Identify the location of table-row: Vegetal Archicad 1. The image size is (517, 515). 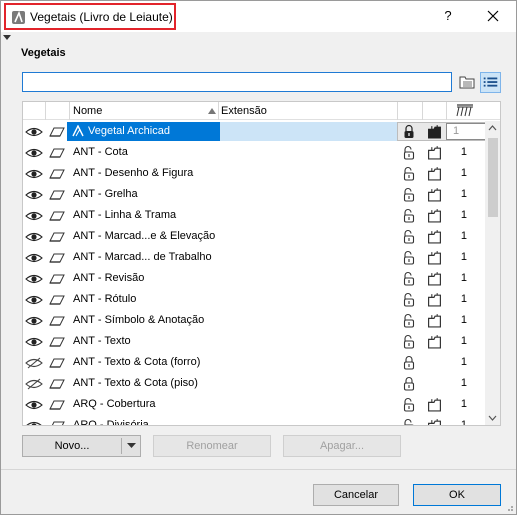
(255, 131).